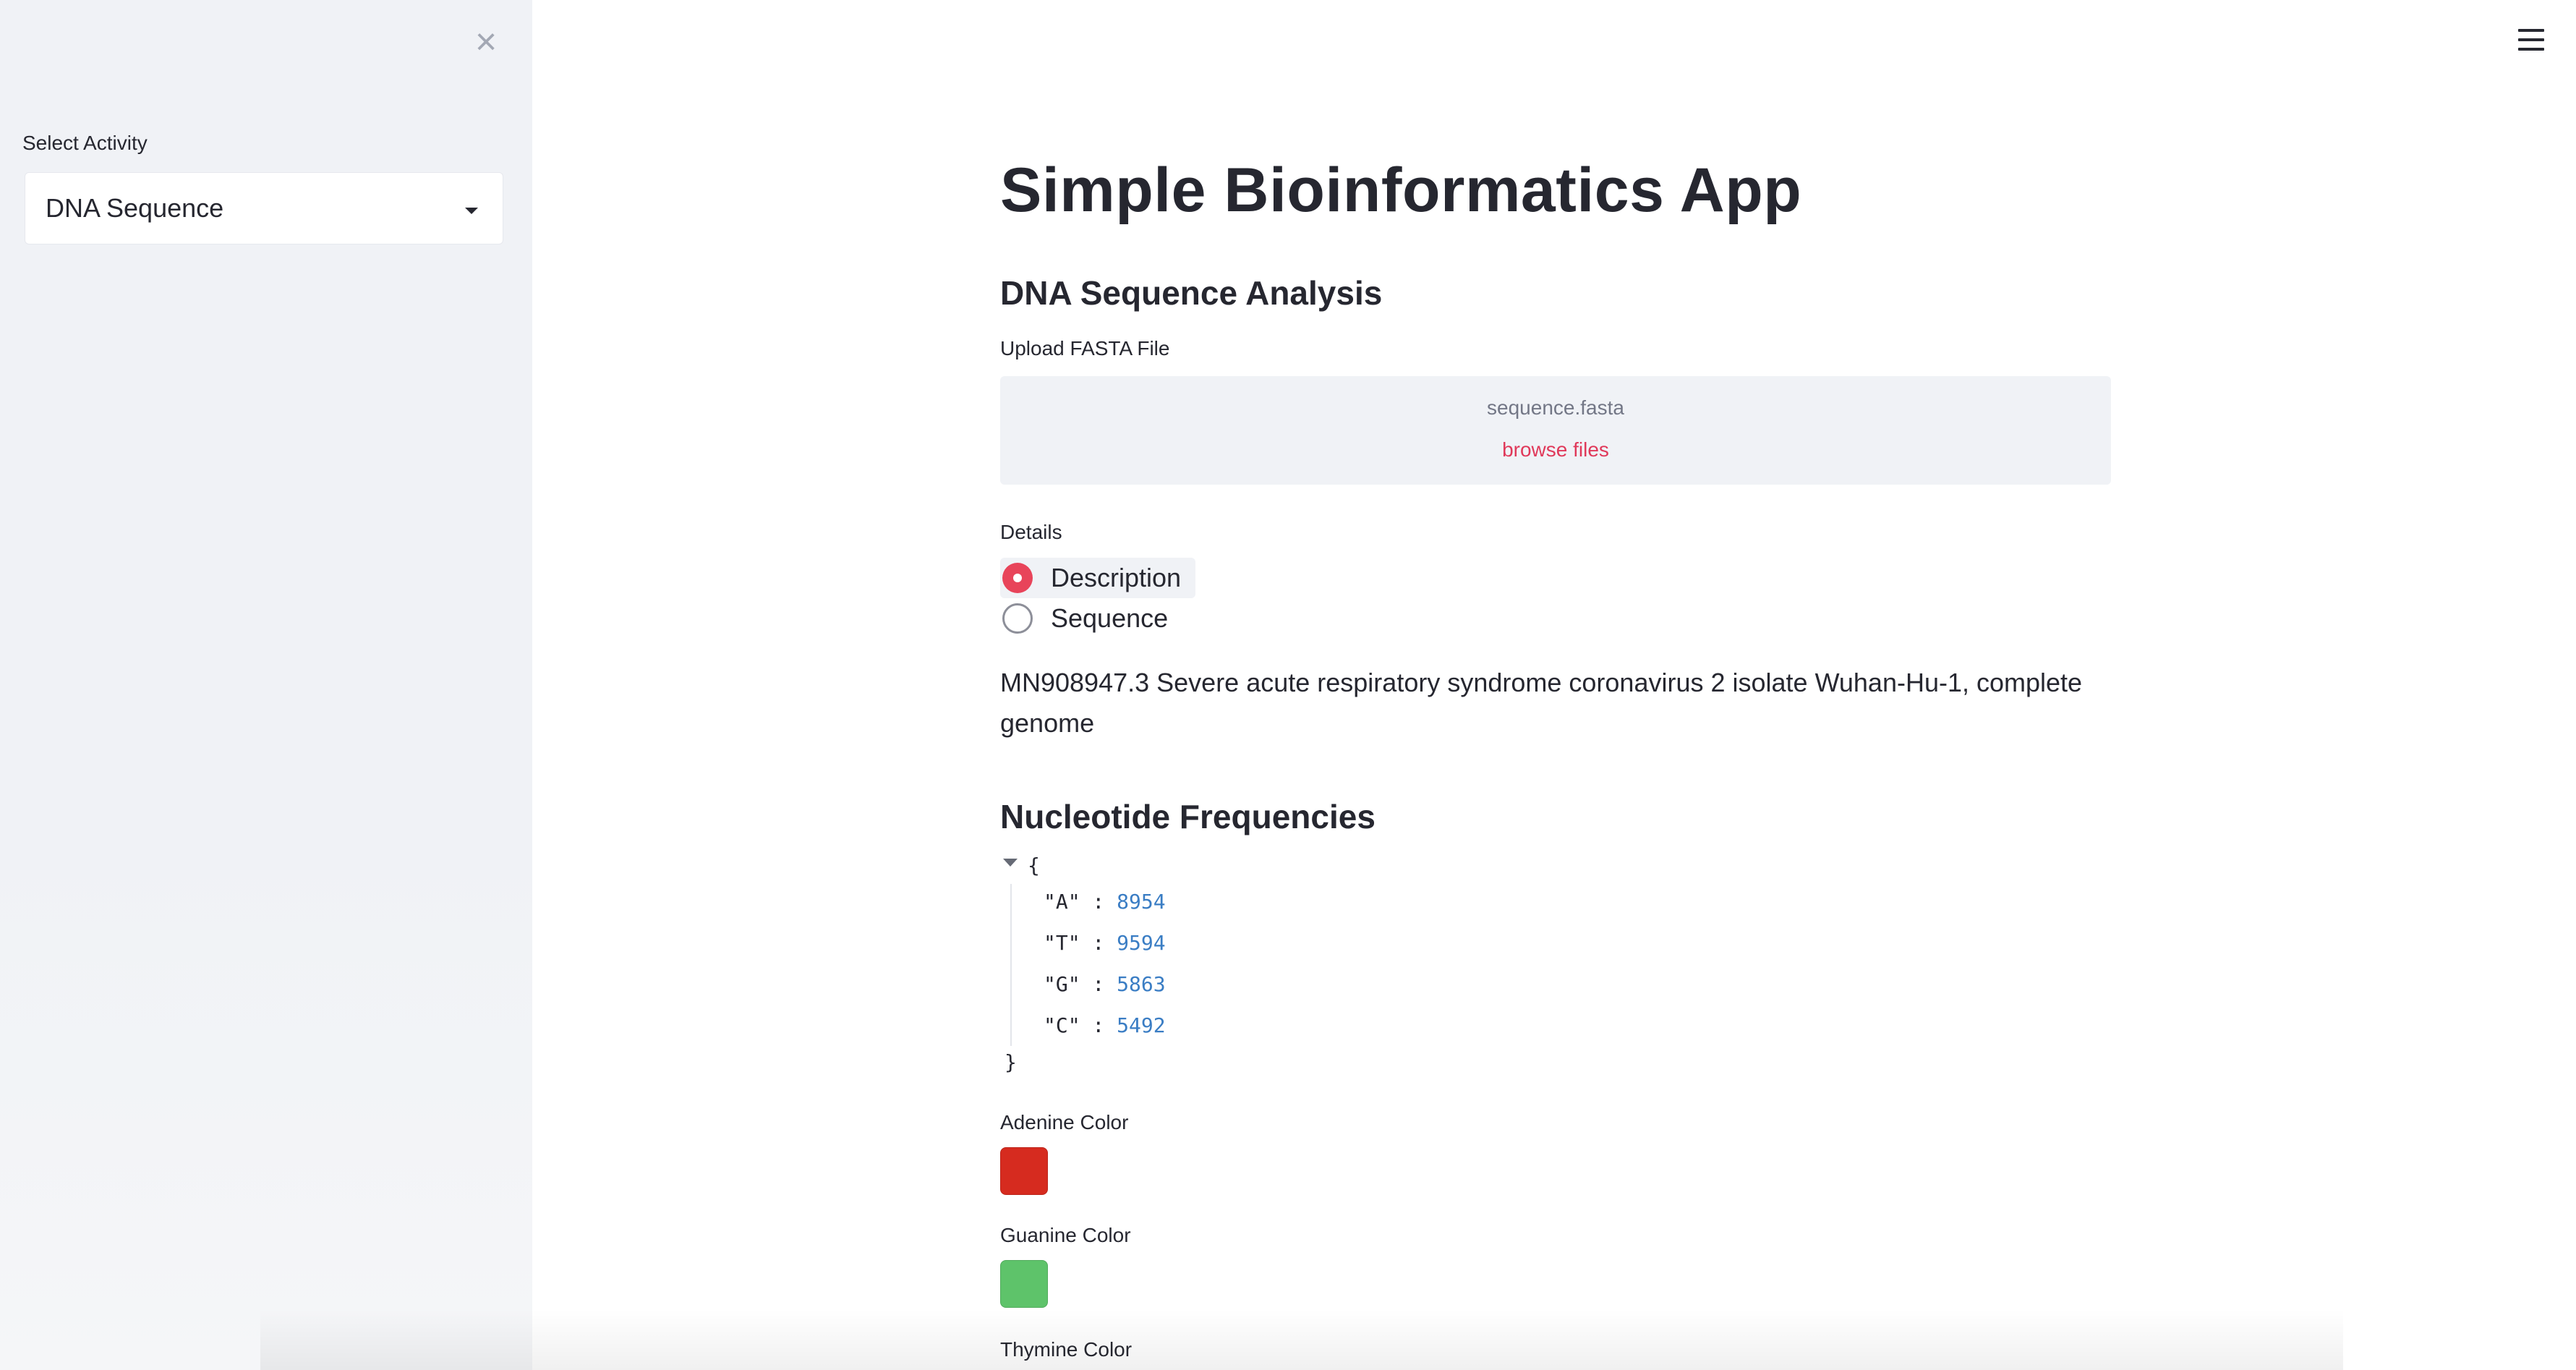  Describe the element at coordinates (1034, 866) in the screenshot. I see `json-open-brace: {` at that location.